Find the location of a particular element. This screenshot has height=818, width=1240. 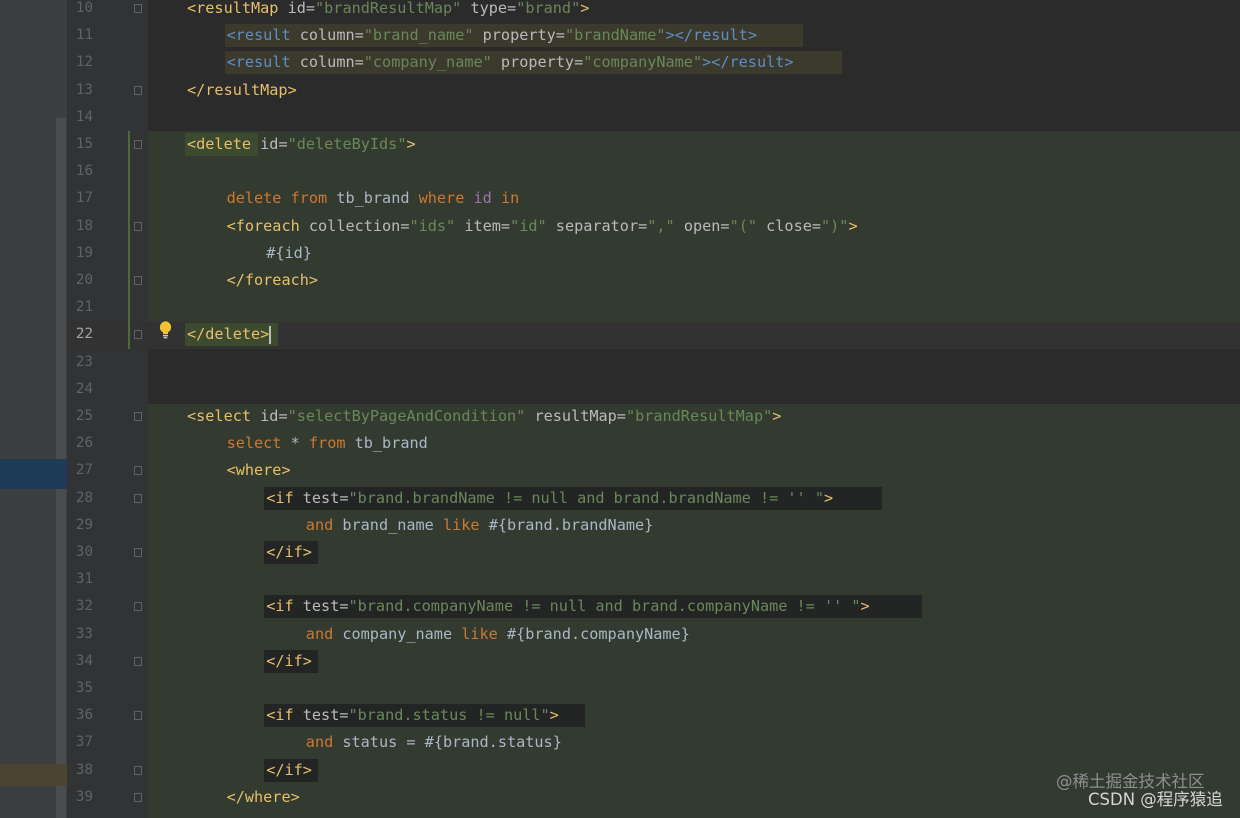

code-line: <if test="brand.status != null"> is located at coordinates (412, 715).